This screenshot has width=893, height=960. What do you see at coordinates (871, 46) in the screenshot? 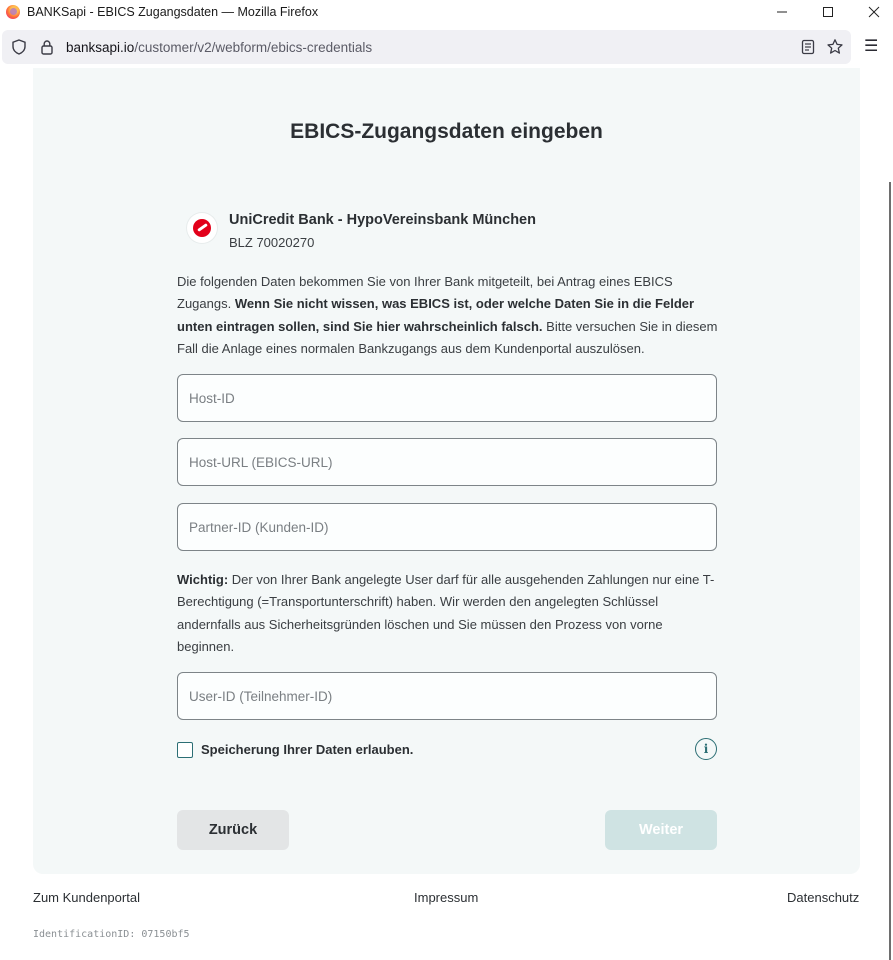
I see `app-menu-icon: ☰` at bounding box center [871, 46].